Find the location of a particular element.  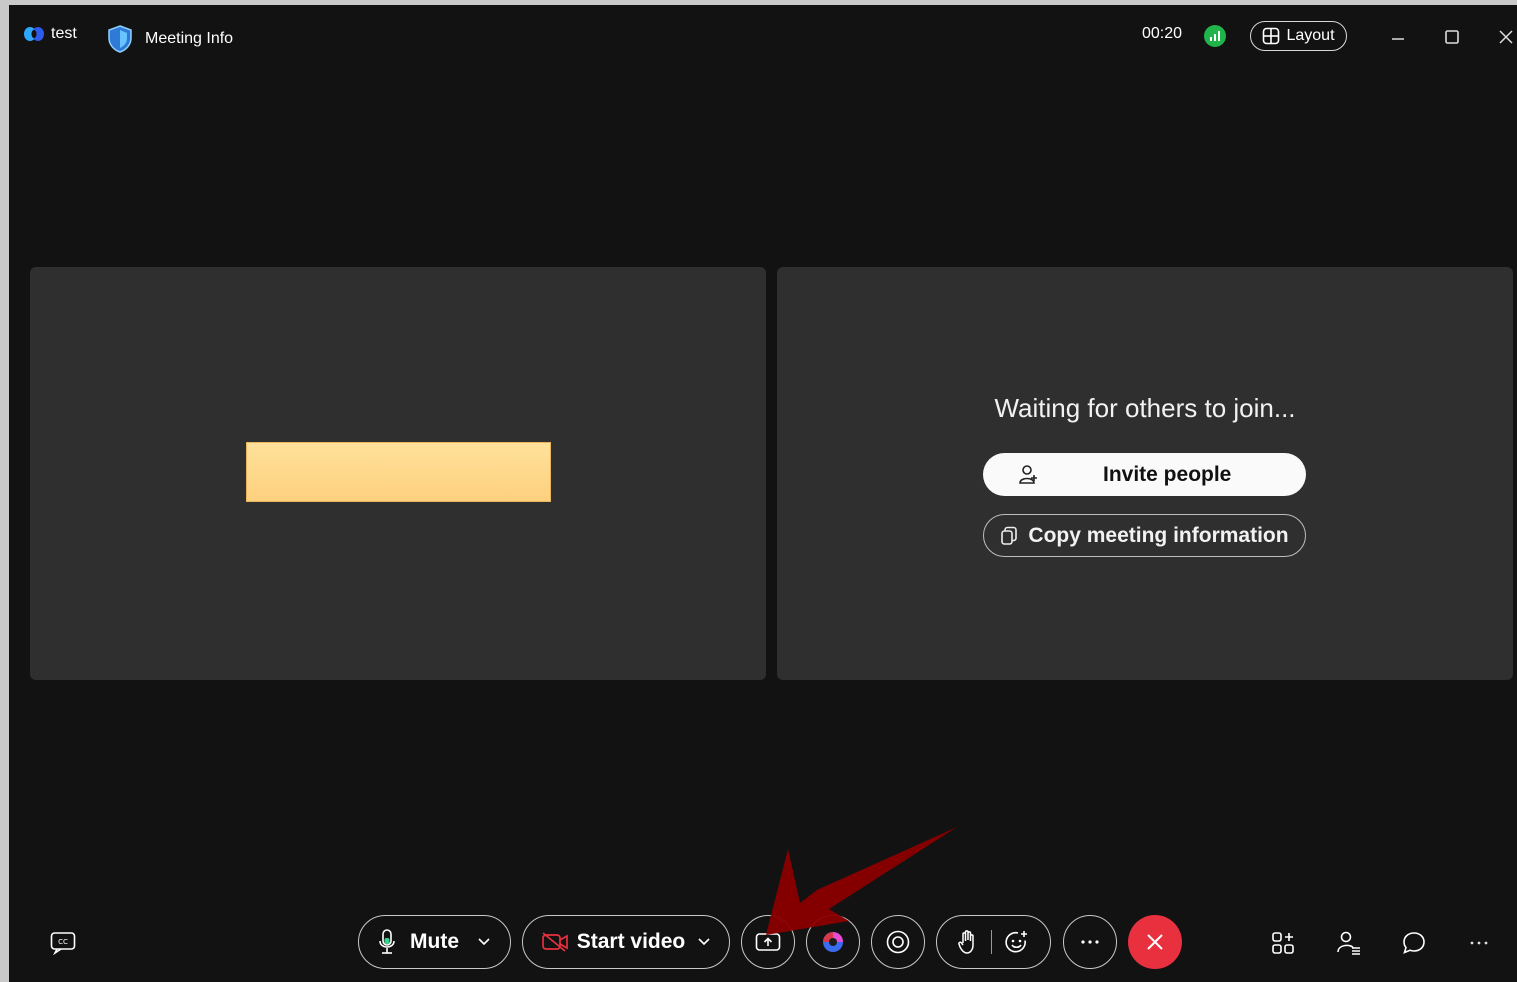

maximize-icon is located at coordinates (1452, 37).